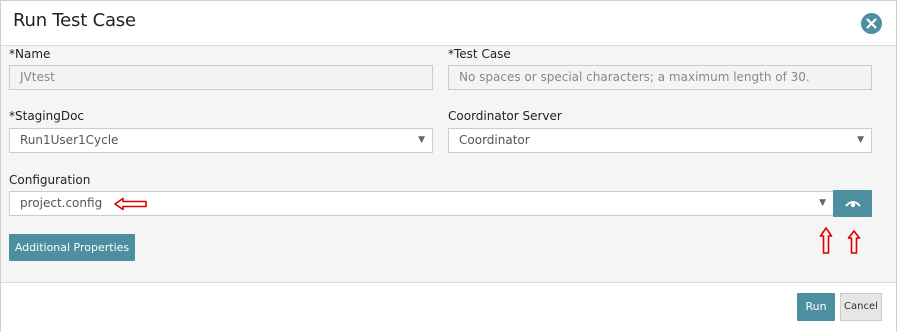 This screenshot has height=332, width=897. Describe the element at coordinates (479, 54) in the screenshot. I see `test-case-label: *Test Case` at that location.